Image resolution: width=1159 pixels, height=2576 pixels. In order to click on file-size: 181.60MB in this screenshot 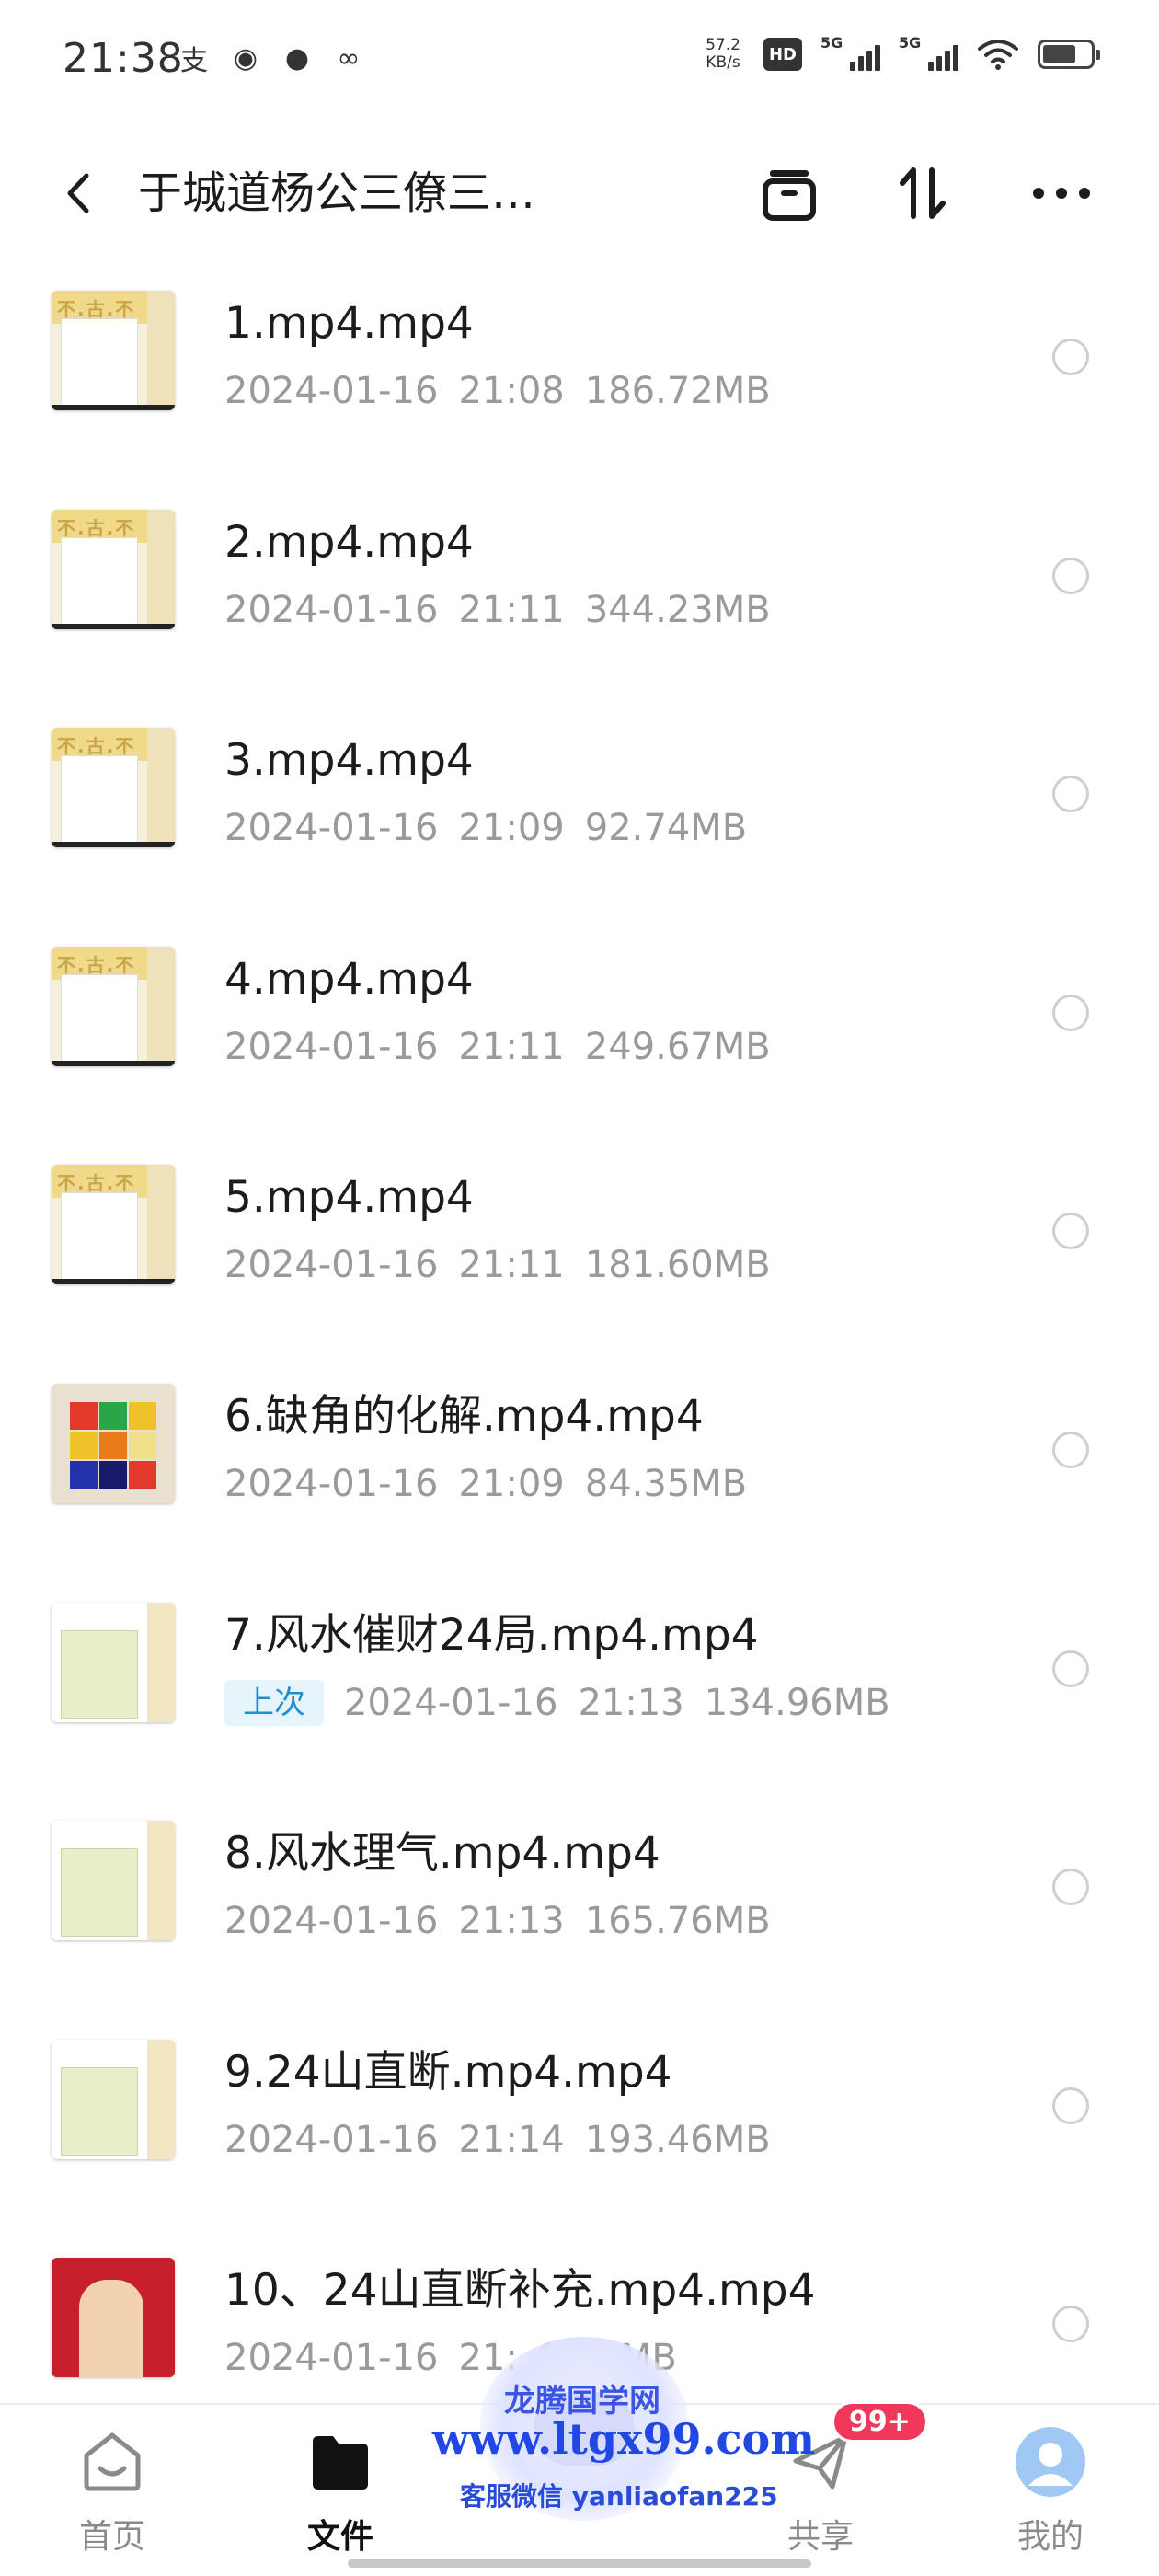, I will do `click(677, 1265)`.